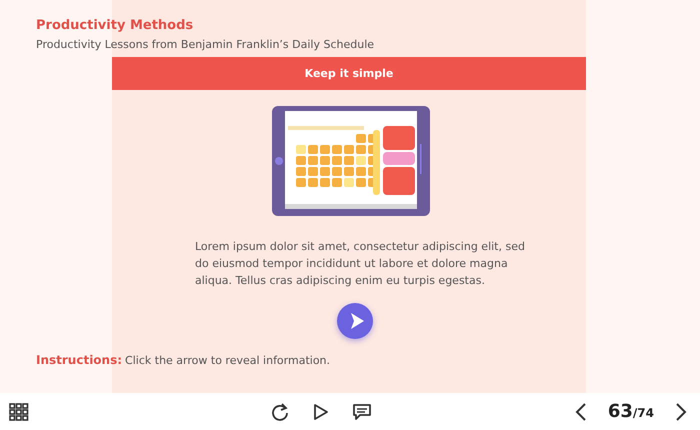  Describe the element at coordinates (643, 413) in the screenshot. I see `total-pages: /74` at that location.